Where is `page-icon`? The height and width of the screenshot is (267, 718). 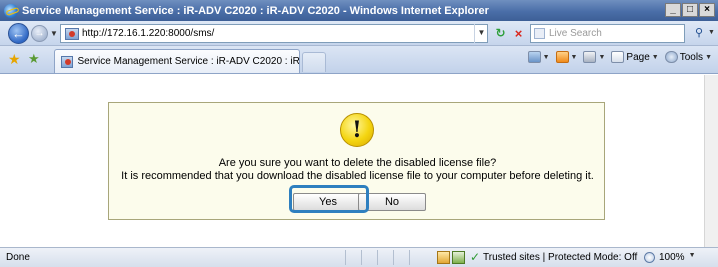 page-icon is located at coordinates (618, 57).